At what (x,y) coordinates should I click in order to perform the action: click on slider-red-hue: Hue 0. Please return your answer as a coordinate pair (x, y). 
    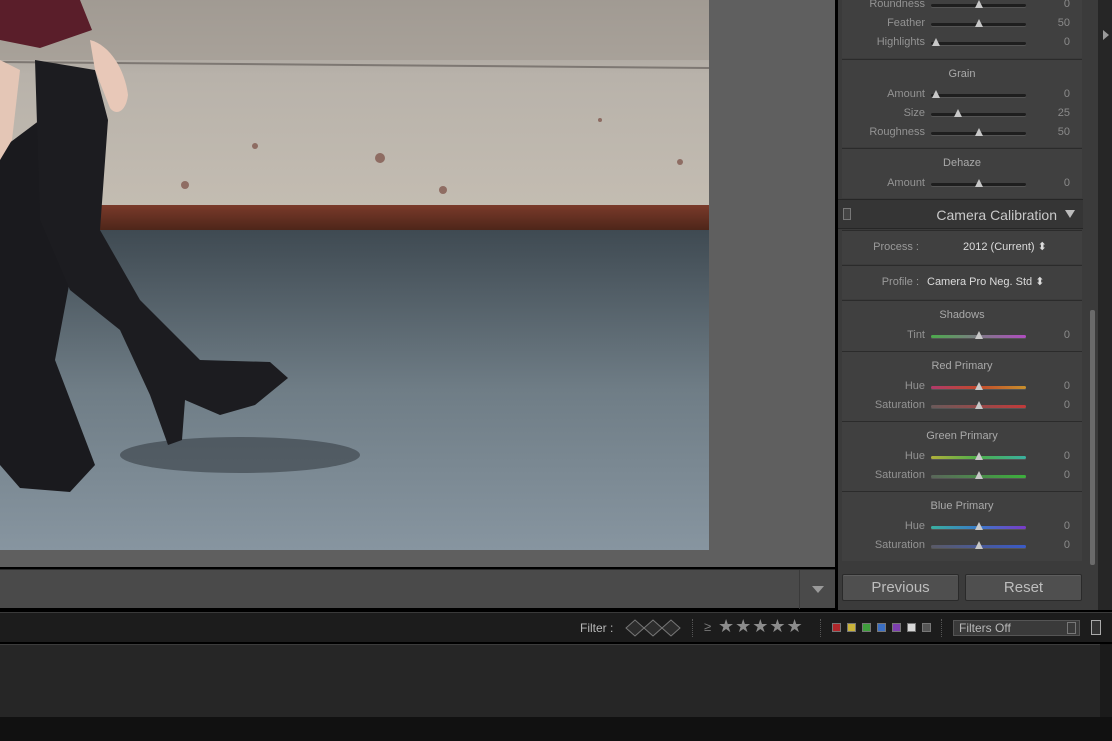
    Looking at the image, I should click on (962, 387).